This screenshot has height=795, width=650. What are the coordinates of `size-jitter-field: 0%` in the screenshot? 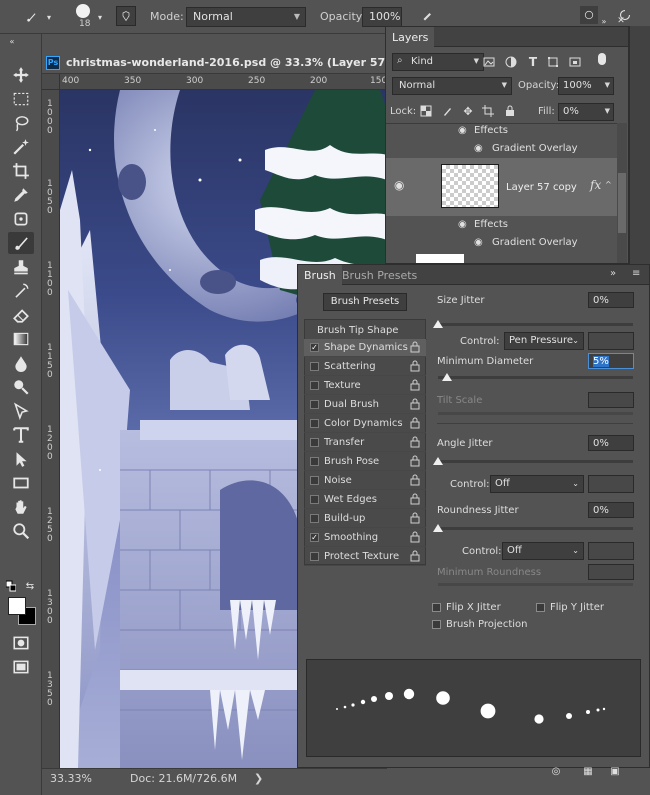 It's located at (611, 300).